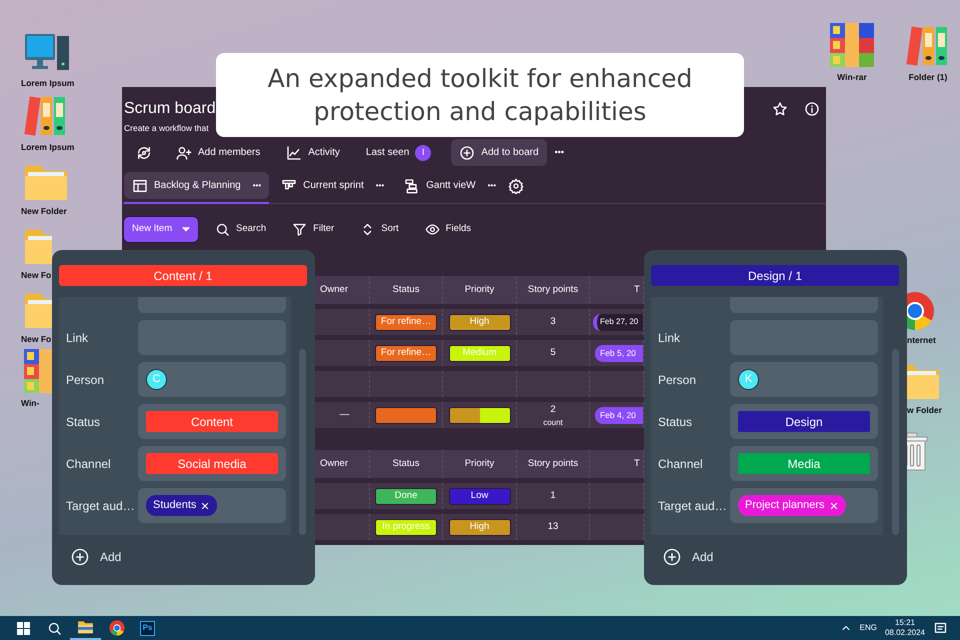  Describe the element at coordinates (183, 275) in the screenshot. I see `group-header: Content / 1` at that location.